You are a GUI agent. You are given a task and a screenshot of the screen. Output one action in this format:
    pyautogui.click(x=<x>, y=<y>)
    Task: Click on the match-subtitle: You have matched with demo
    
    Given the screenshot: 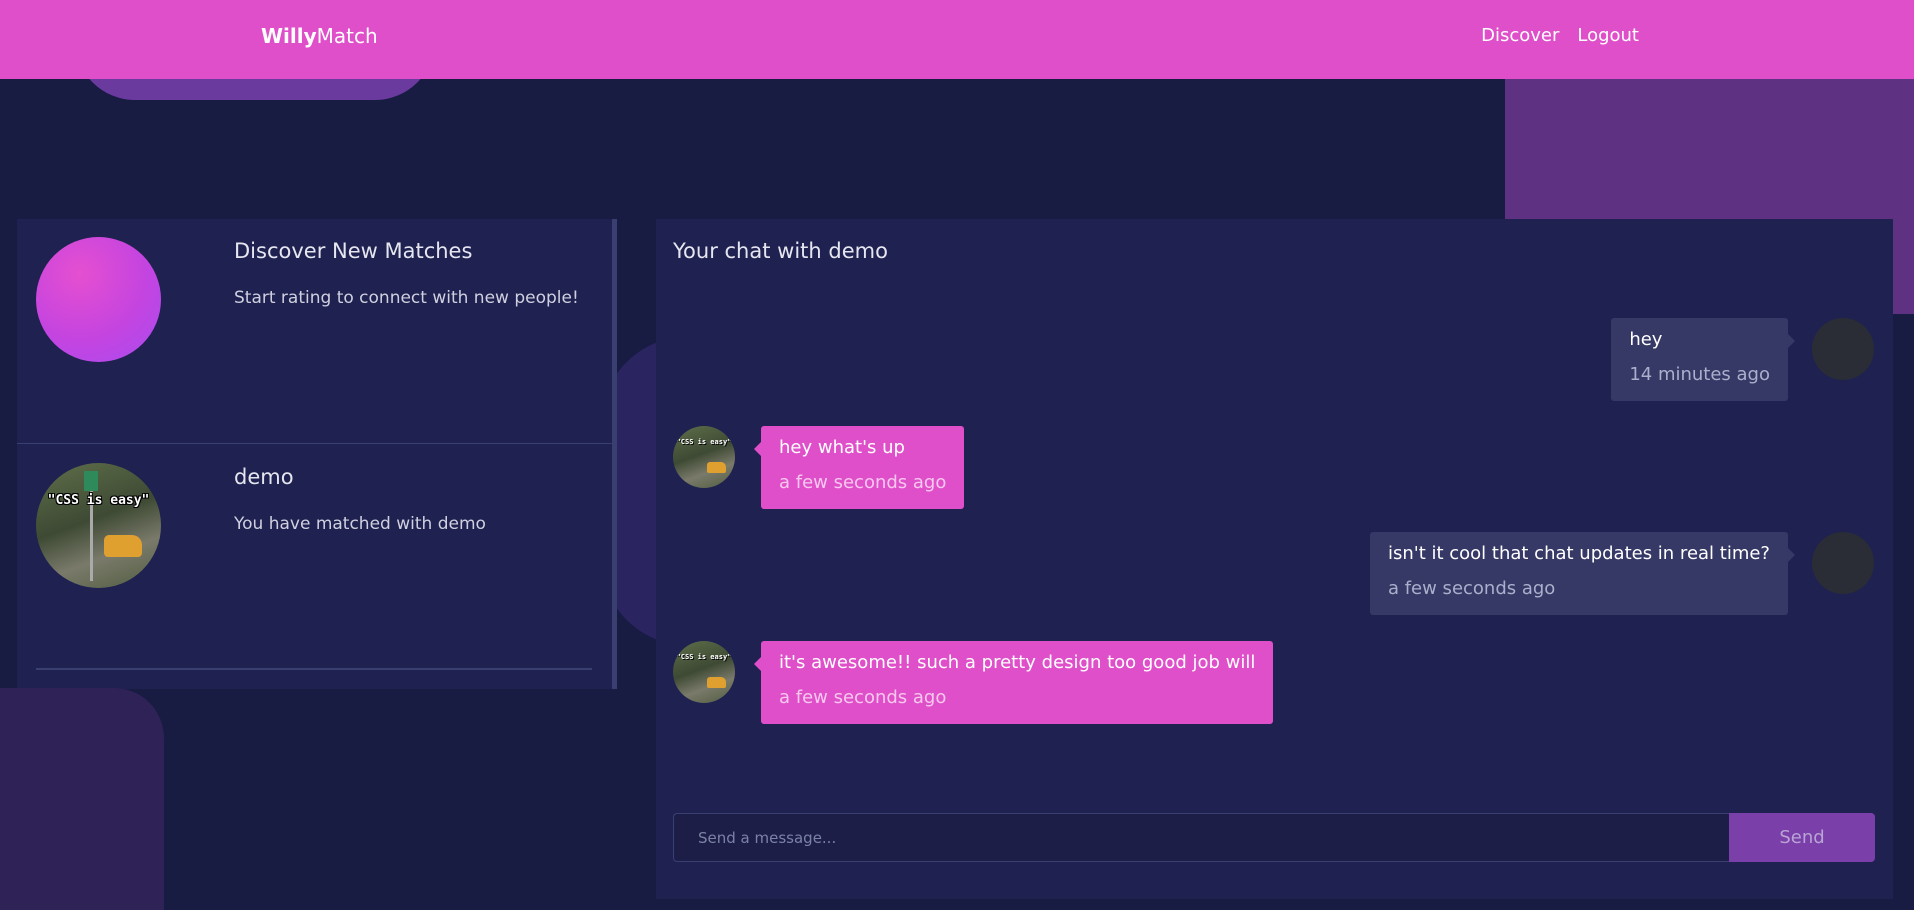 What is the action you would take?
    pyautogui.click(x=360, y=524)
    